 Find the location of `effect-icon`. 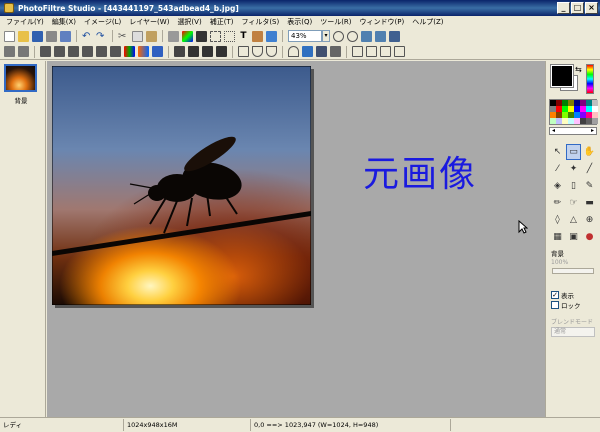

effect-icon is located at coordinates (307, 51).